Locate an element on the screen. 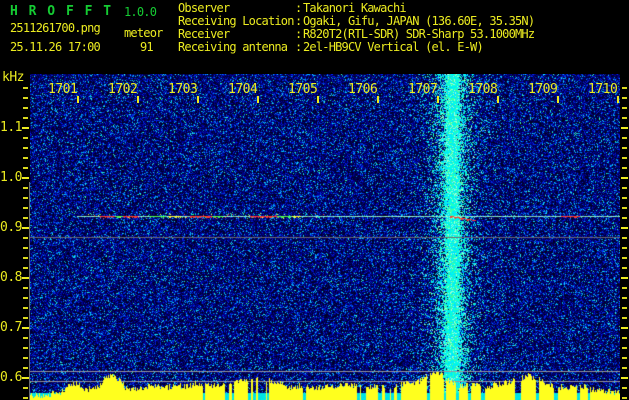 The width and height of the screenshot is (629, 400). output-filename: 2511261700.png is located at coordinates (55, 28).